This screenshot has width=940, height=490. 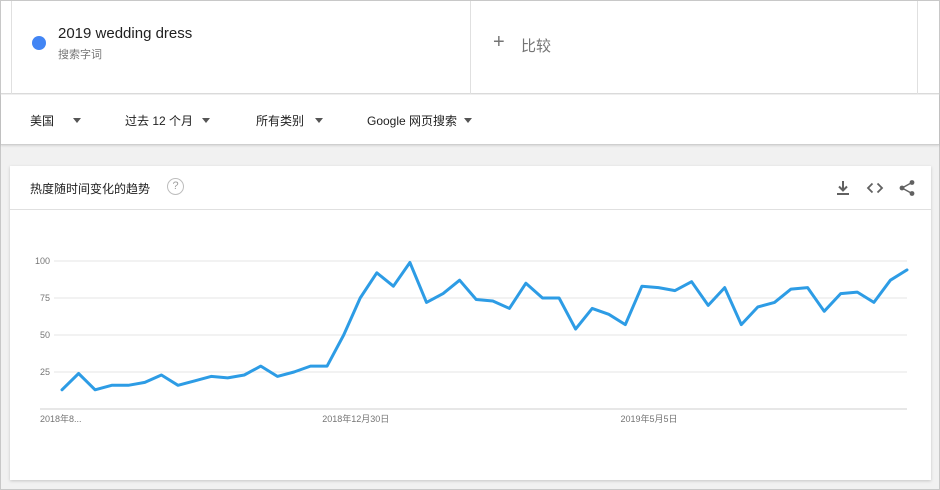 What do you see at coordinates (42, 261) in the screenshot?
I see `y-tick-label: 100` at bounding box center [42, 261].